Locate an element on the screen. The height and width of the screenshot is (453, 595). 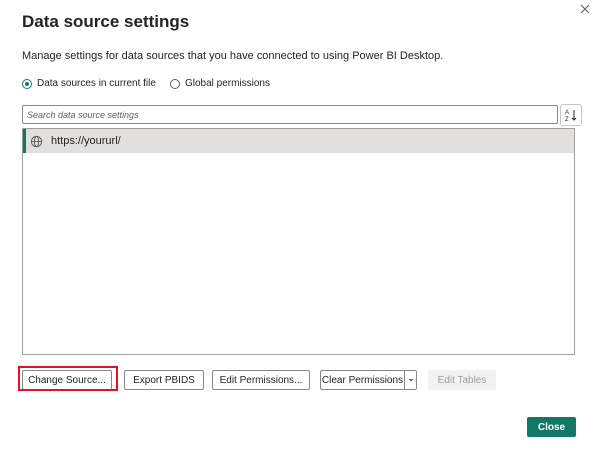
sort-az-icon: A Z is located at coordinates (571, 116).